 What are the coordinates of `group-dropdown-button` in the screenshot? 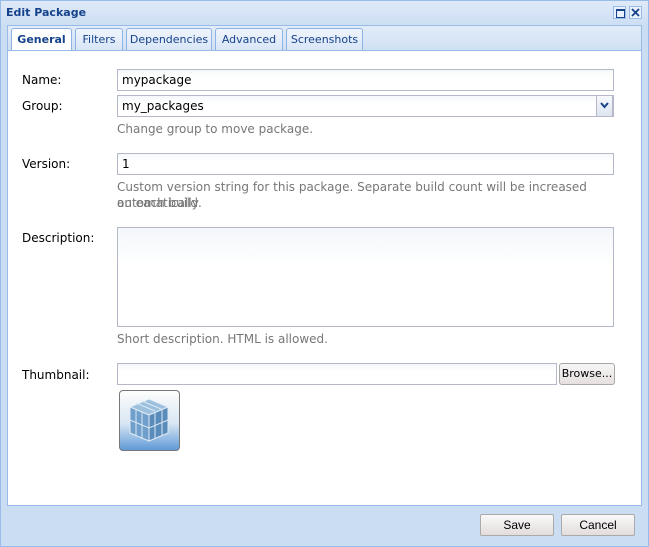 It's located at (604, 106).